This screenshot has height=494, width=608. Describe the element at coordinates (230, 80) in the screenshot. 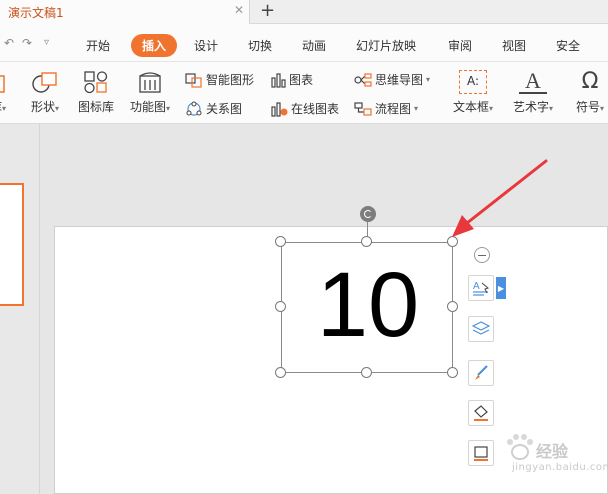

I see `smart-shape-label: 智能图形` at that location.